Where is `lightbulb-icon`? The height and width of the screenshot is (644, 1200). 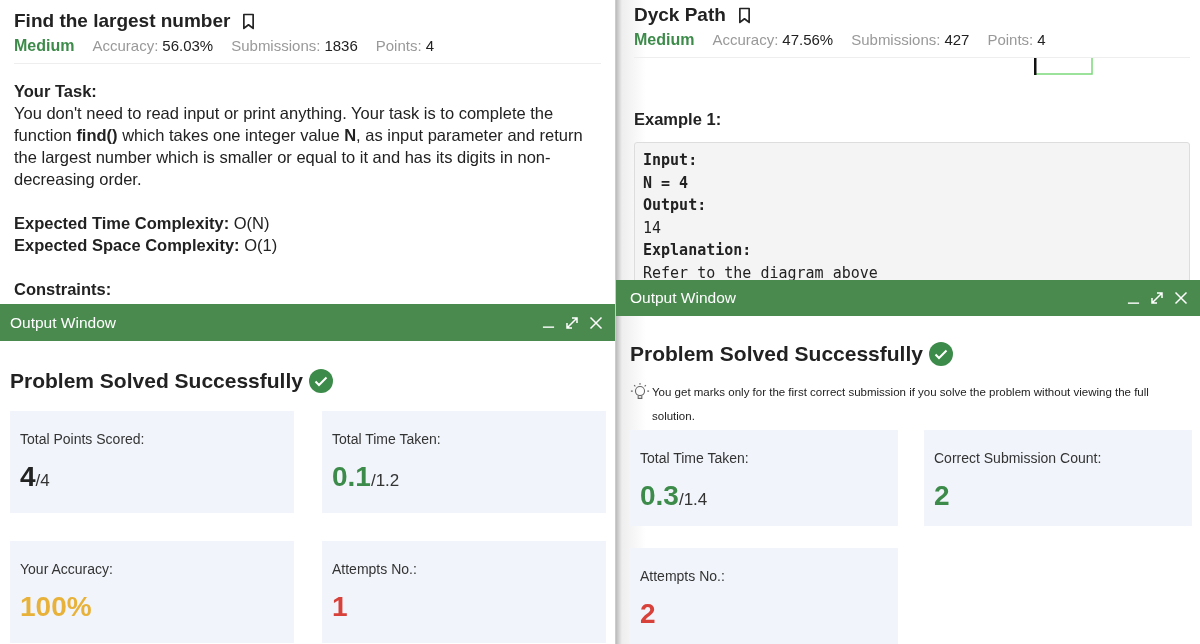 lightbulb-icon is located at coordinates (640, 392).